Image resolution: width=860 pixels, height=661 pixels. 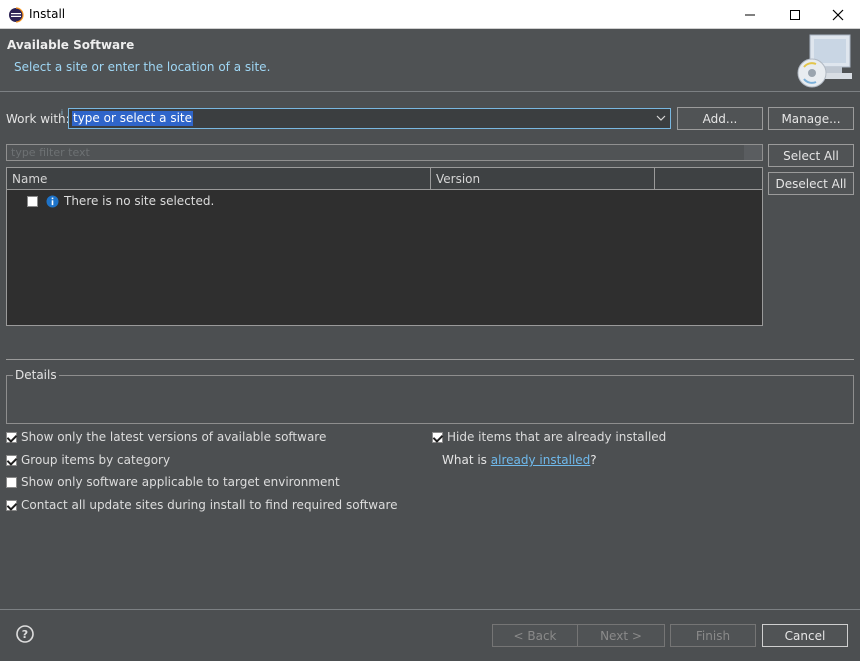 What do you see at coordinates (543, 178) in the screenshot?
I see `column-version: Version` at bounding box center [543, 178].